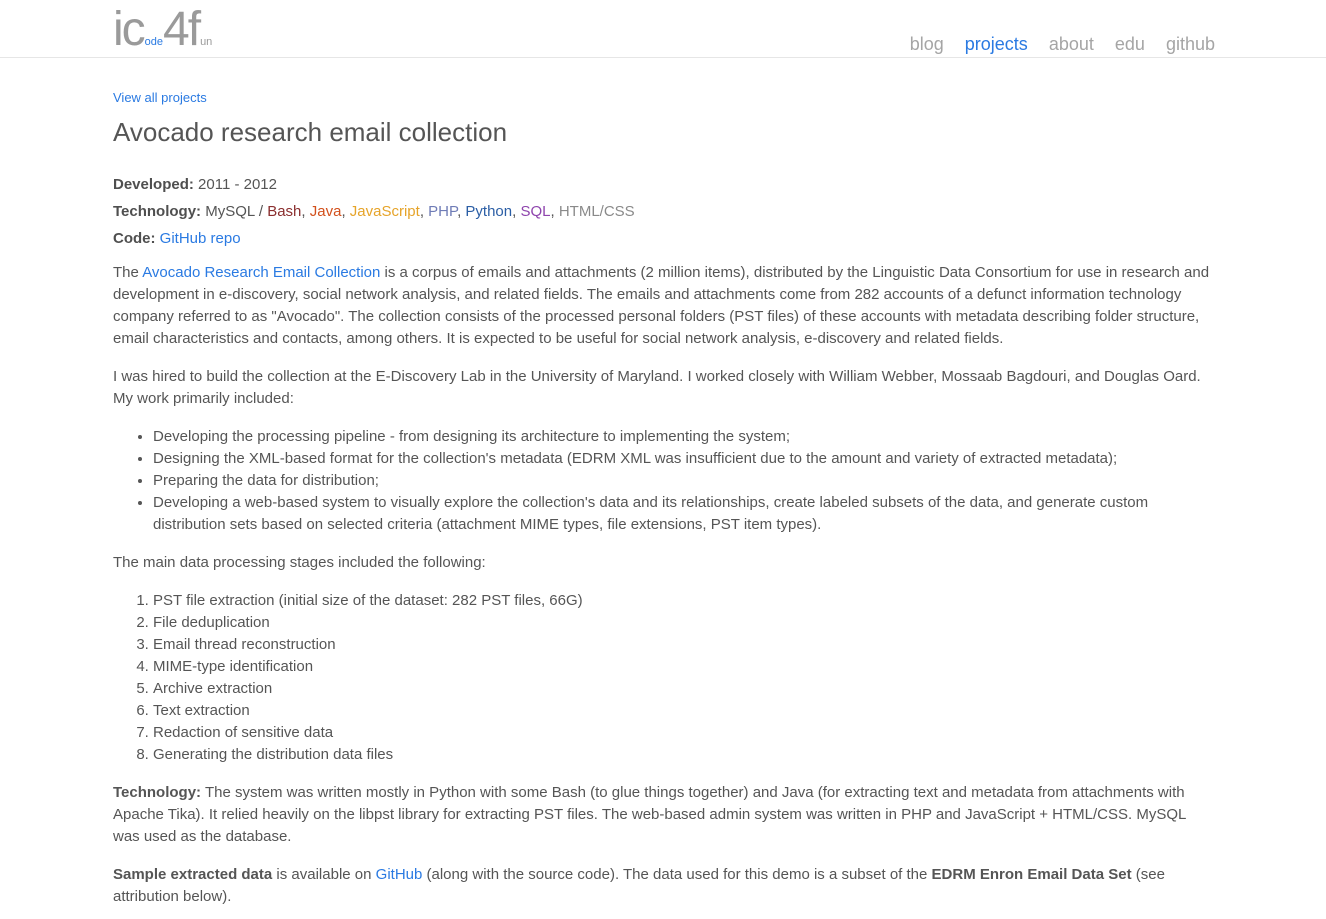 This screenshot has width=1326, height=919. I want to click on list-item: MIME-type identification, so click(684, 667).